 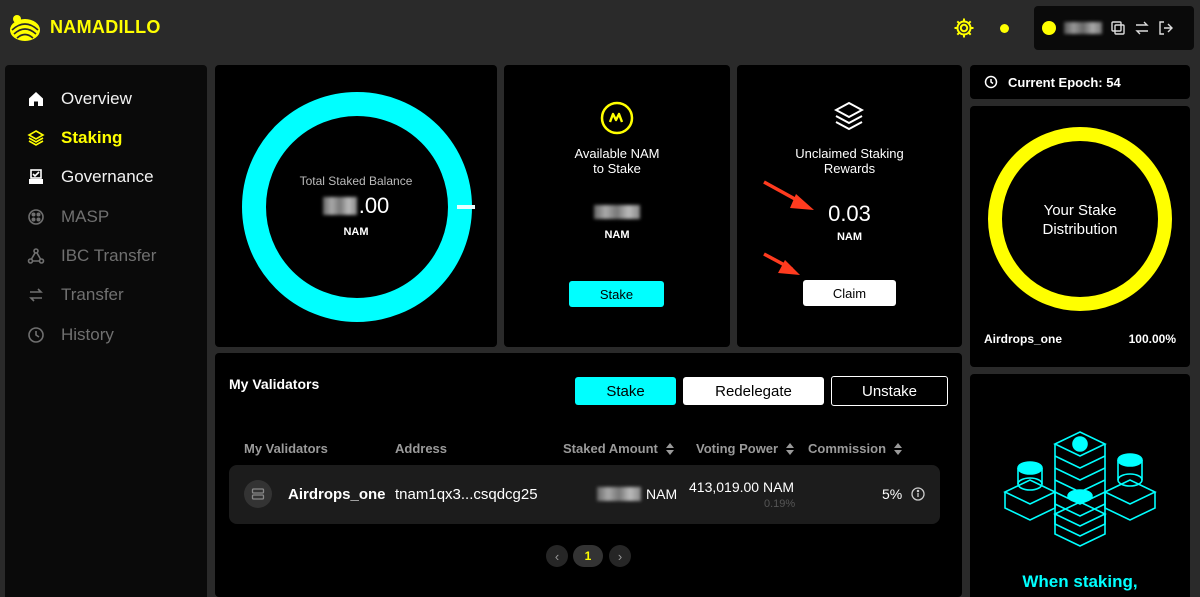 I want to click on validator-avatar, so click(x=258, y=494).